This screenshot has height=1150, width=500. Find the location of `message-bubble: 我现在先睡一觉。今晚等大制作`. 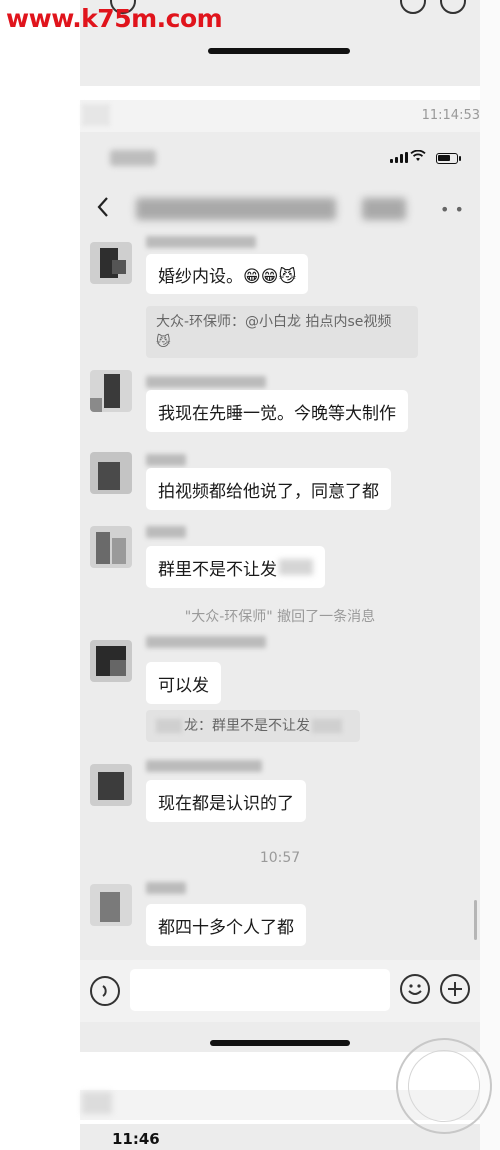

message-bubble: 我现在先睡一觉。今晚等大制作 is located at coordinates (277, 411).